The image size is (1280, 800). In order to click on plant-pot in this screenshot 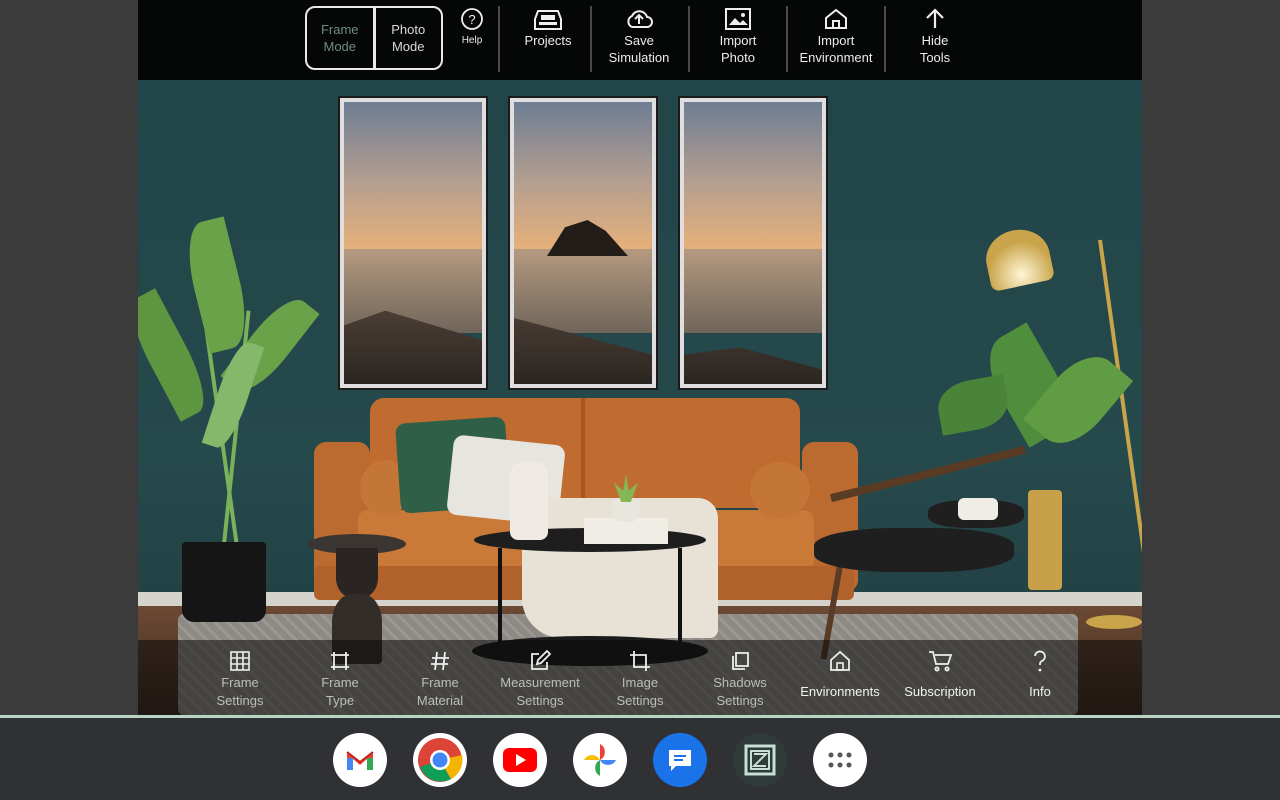, I will do `click(224, 582)`.